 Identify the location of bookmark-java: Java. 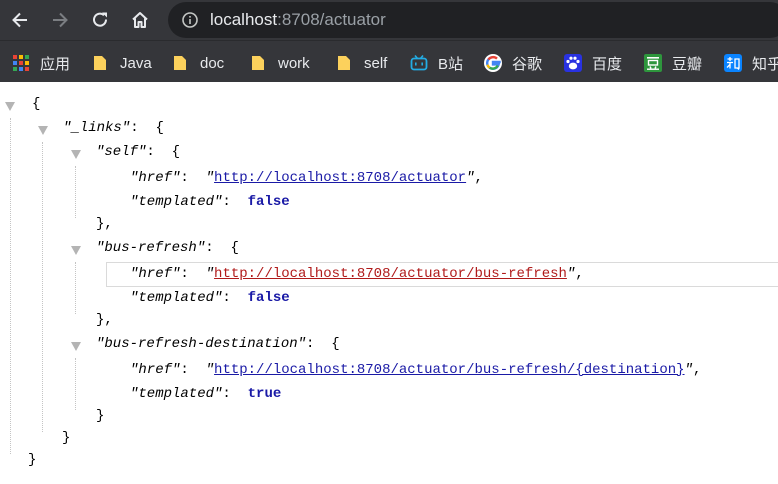
(122, 63).